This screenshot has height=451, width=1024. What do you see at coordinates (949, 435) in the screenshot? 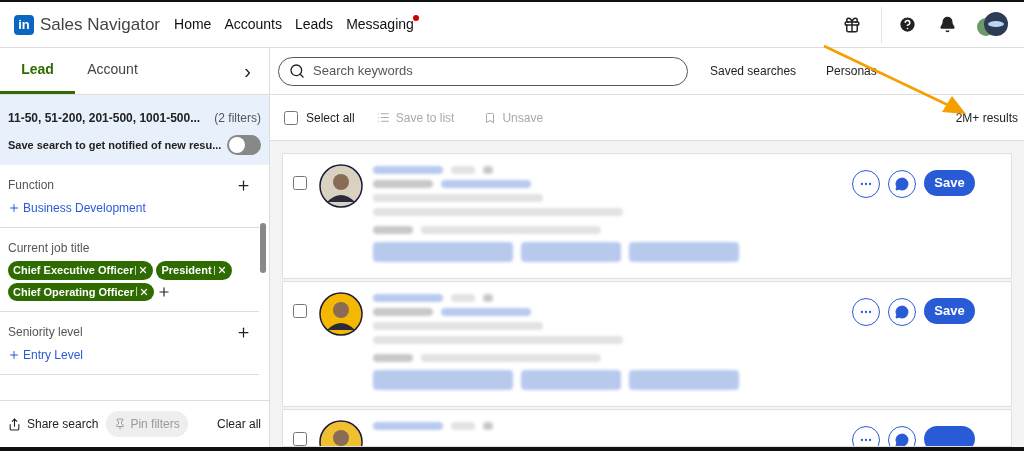
I see `save-button` at bounding box center [949, 435].